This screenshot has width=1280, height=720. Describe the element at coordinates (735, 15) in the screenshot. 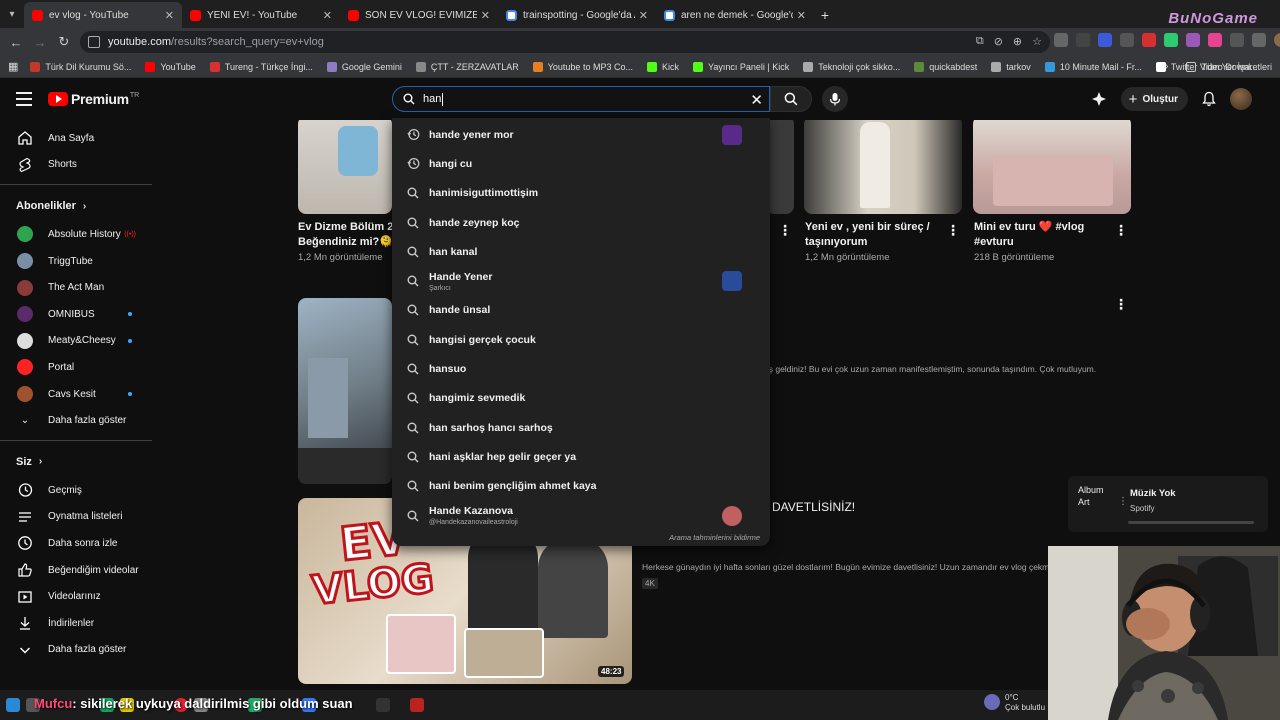

I see `browser-tab: aren ne demek - Google'da Ara ✕` at that location.